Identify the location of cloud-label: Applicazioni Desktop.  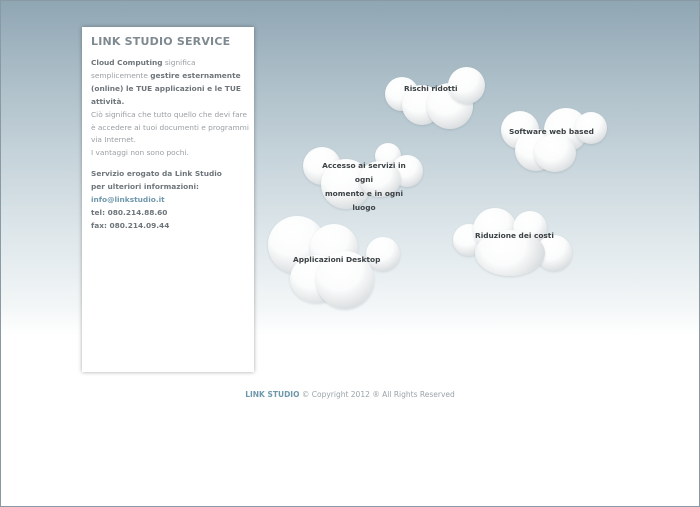
(337, 259).